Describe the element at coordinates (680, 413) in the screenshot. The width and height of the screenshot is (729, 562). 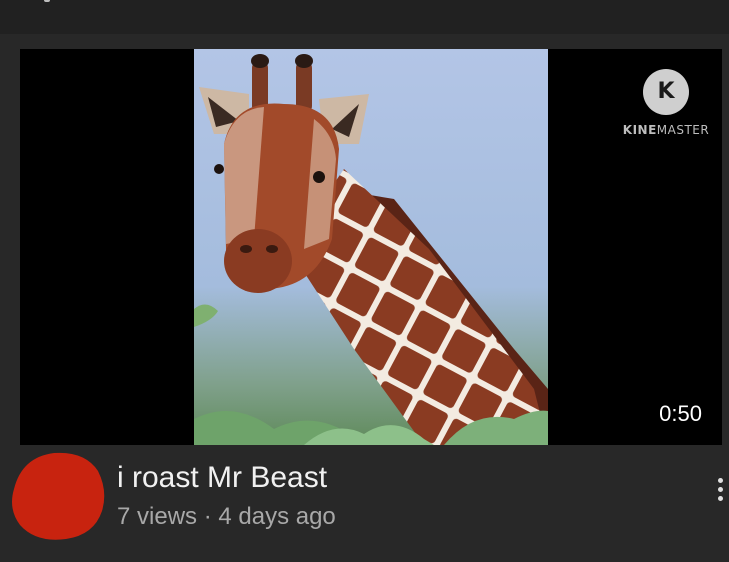
I see `duration-badge: 0:50` at that location.